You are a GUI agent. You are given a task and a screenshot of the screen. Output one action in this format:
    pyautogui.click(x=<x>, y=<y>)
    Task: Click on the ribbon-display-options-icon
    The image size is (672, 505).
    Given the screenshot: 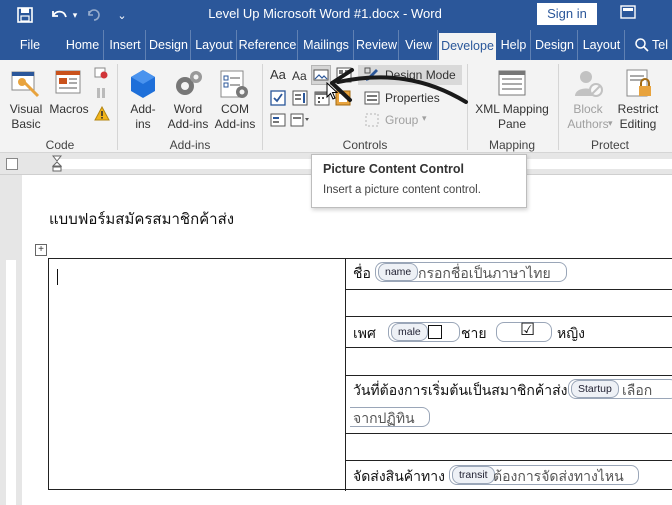 What is the action you would take?
    pyautogui.click(x=629, y=14)
    